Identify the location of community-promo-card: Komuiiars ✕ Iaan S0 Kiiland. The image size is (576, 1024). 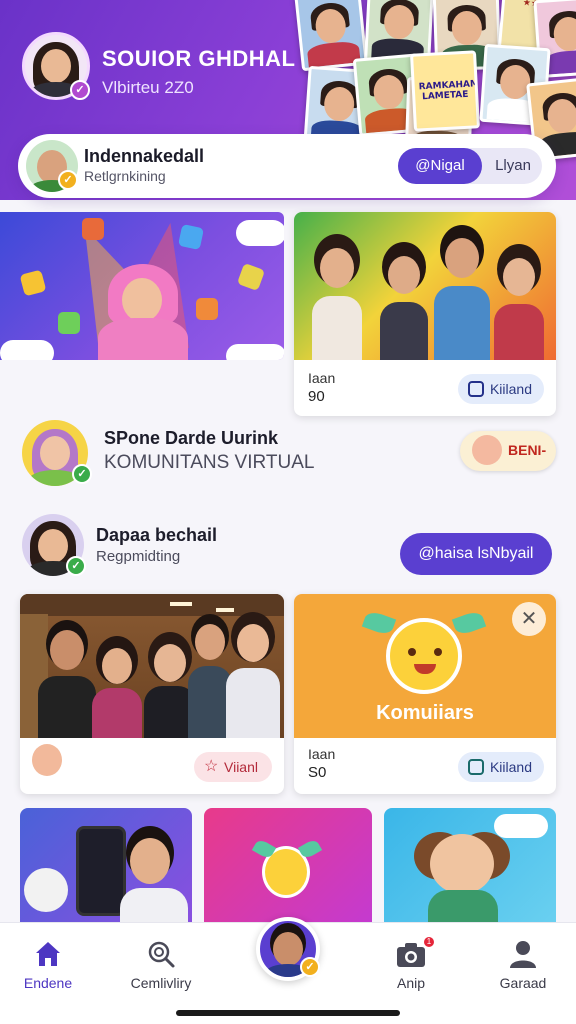
(425, 694).